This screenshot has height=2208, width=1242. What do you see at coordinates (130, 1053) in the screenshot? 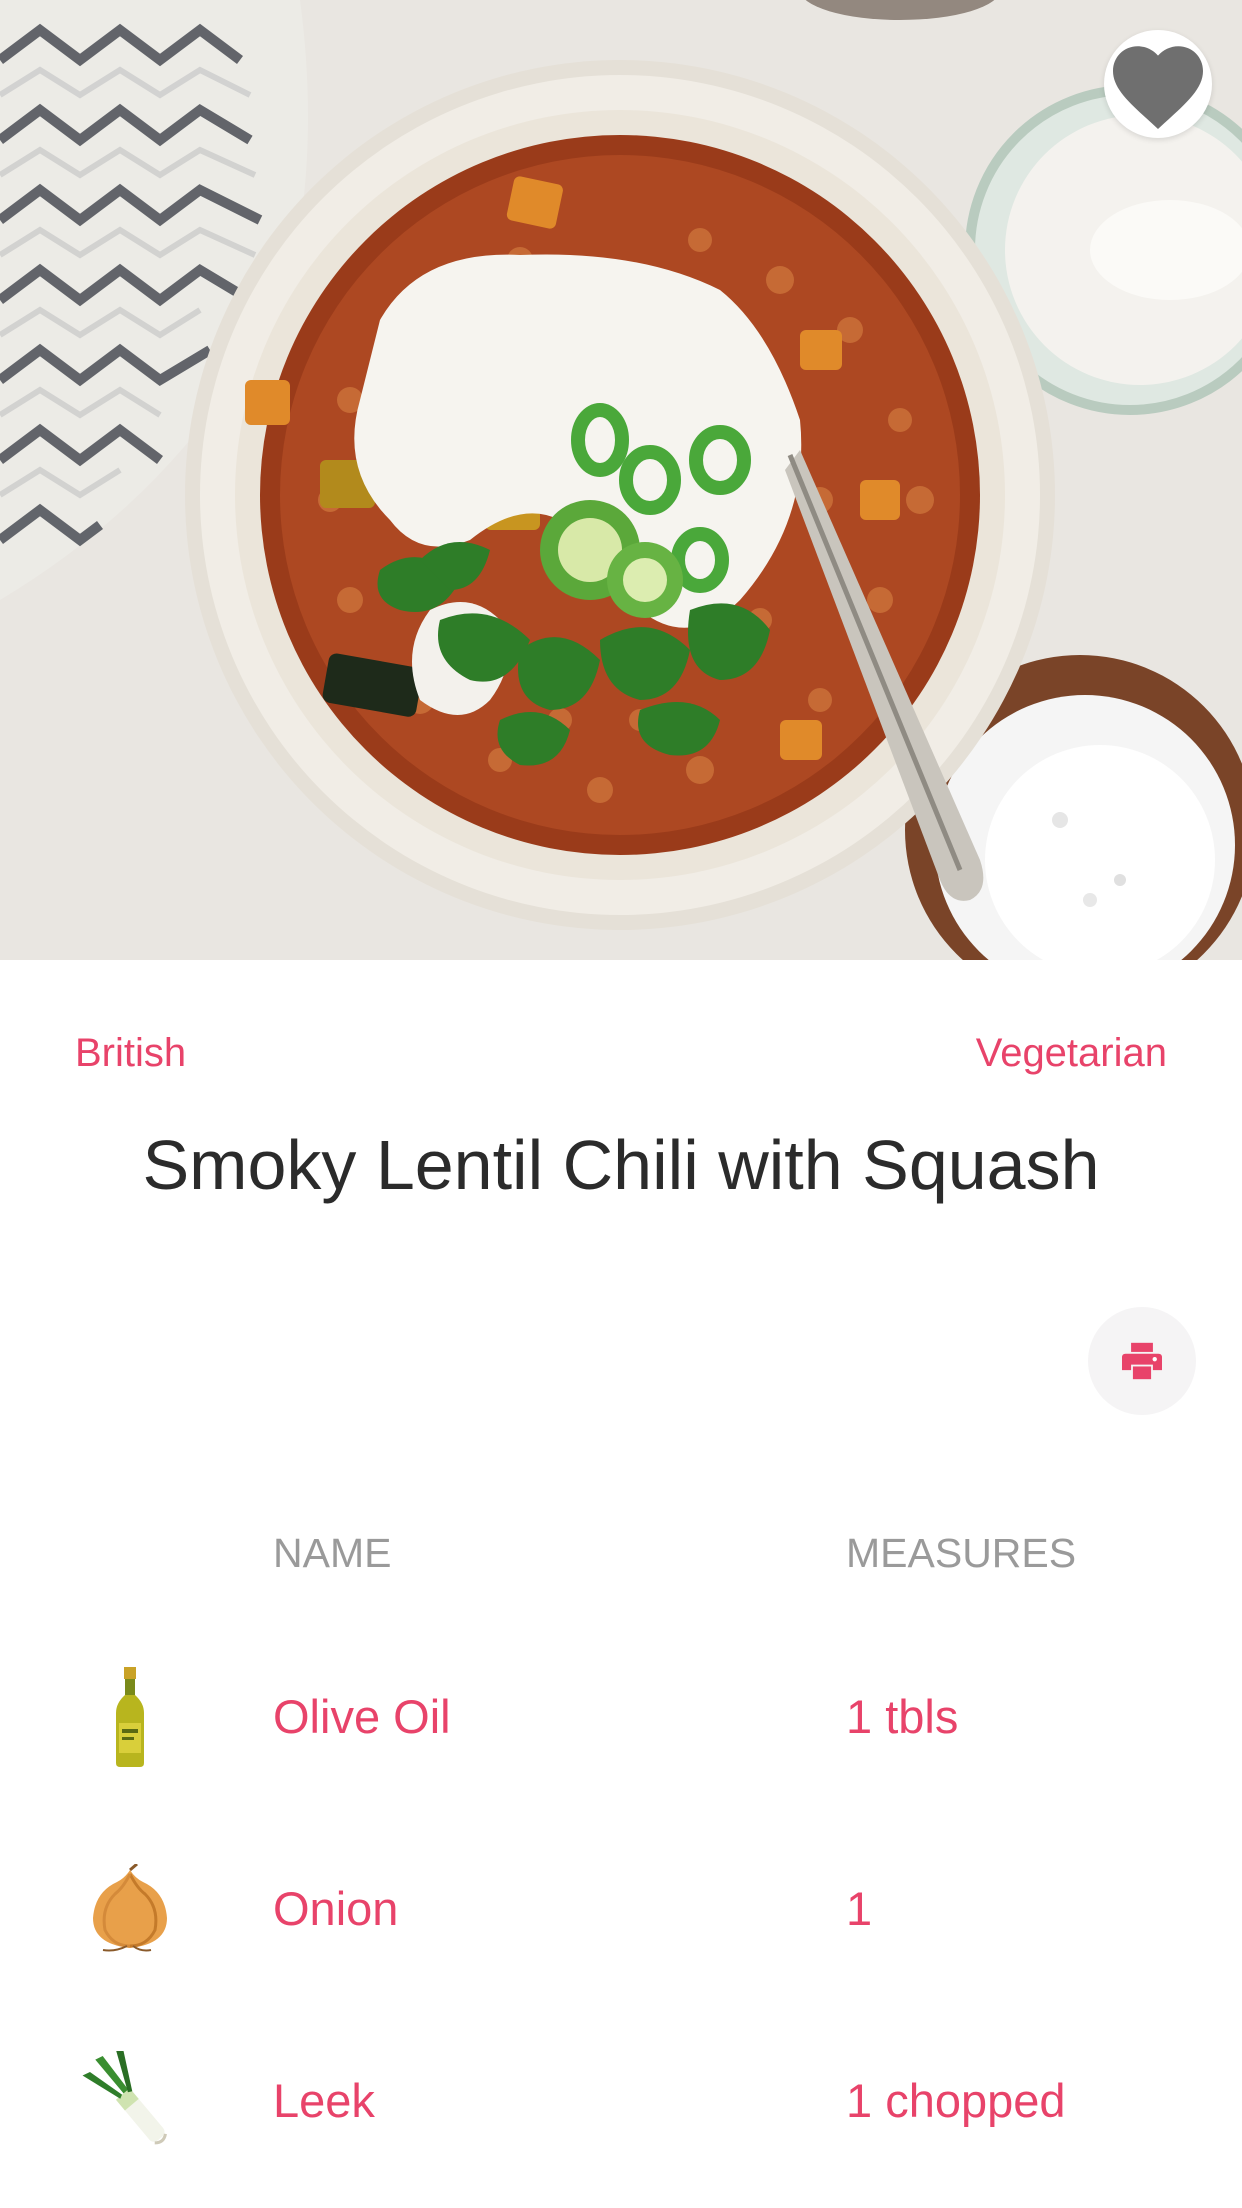
I see `category-tag: British` at bounding box center [130, 1053].